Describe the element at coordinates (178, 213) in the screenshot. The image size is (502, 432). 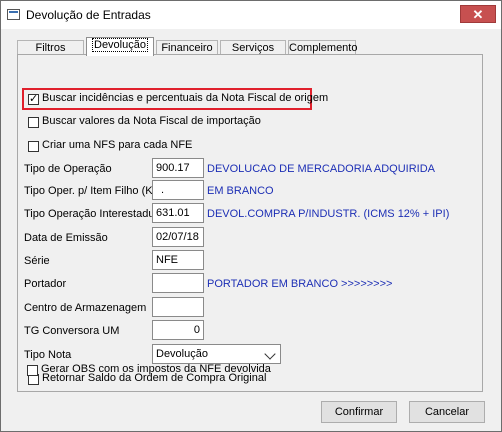
I see `tipo-op-interestadual-input: 631.01` at that location.